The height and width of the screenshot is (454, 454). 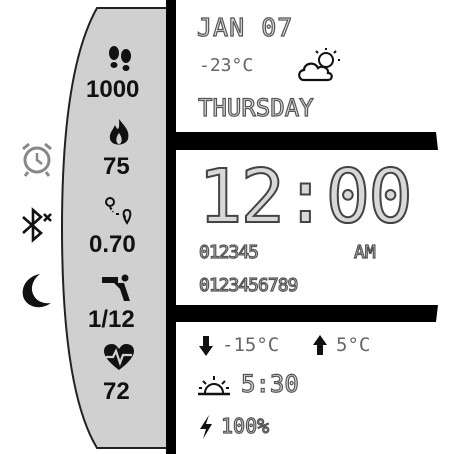 I want to click on heart-rate-value: 72, so click(x=116, y=391).